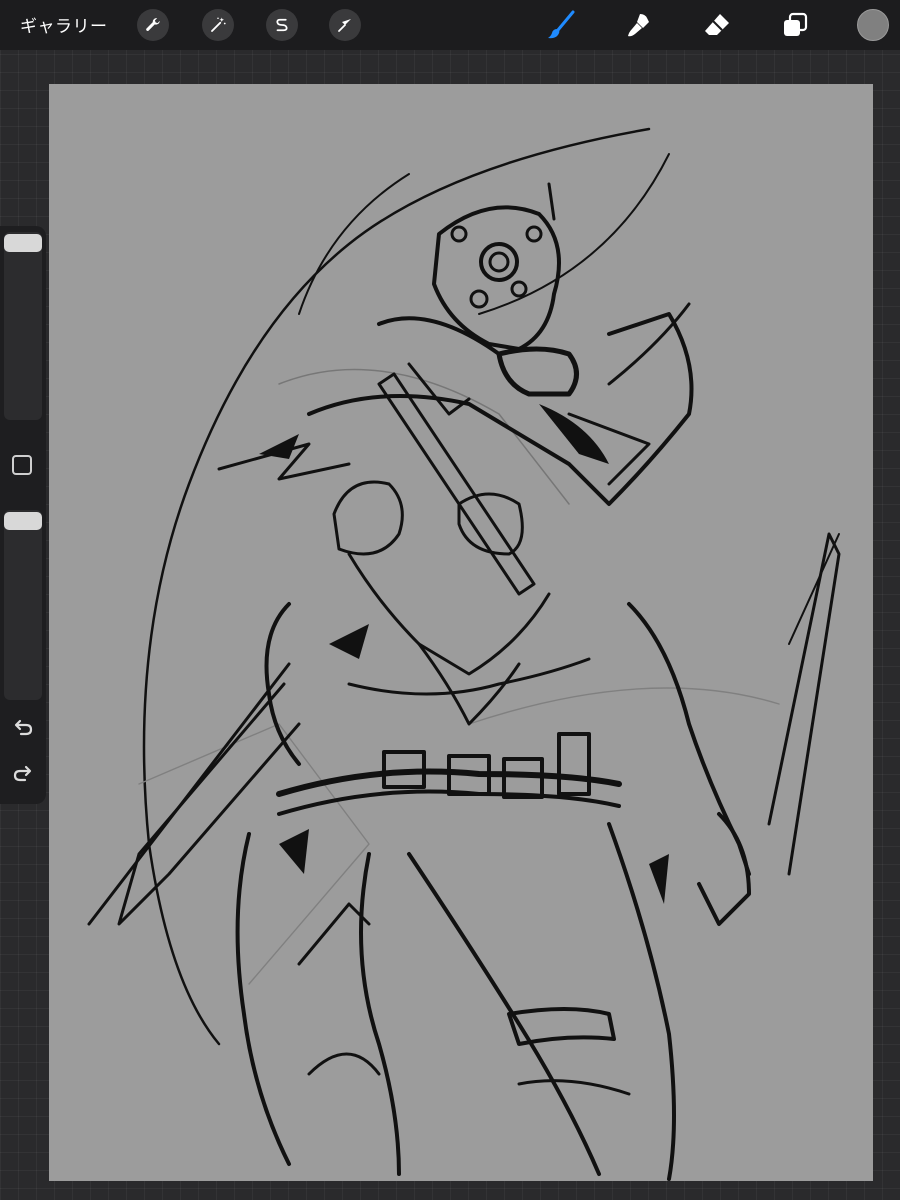  I want to click on wrench-icon, so click(153, 24).